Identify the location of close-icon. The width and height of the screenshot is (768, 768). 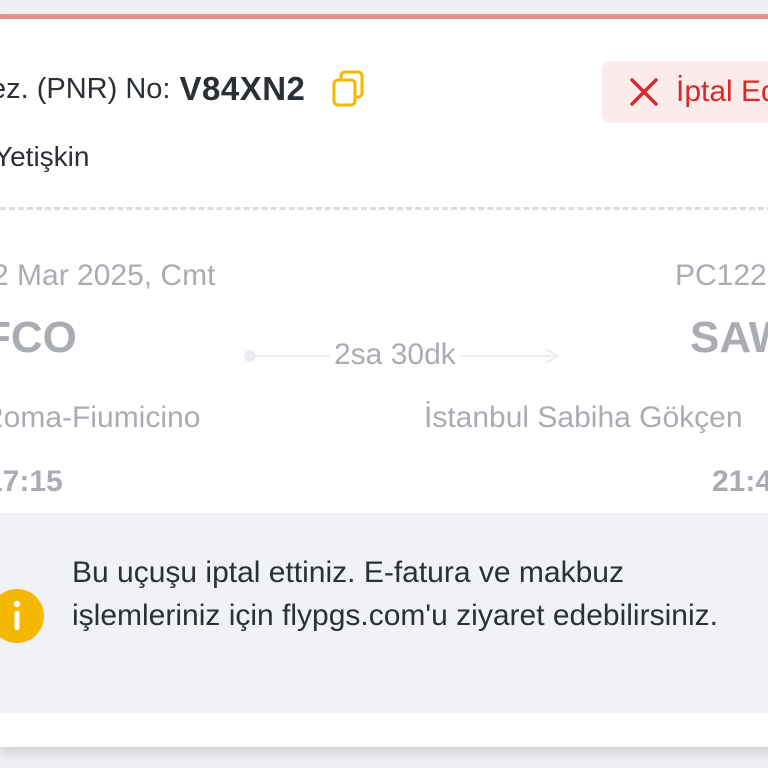
(644, 92).